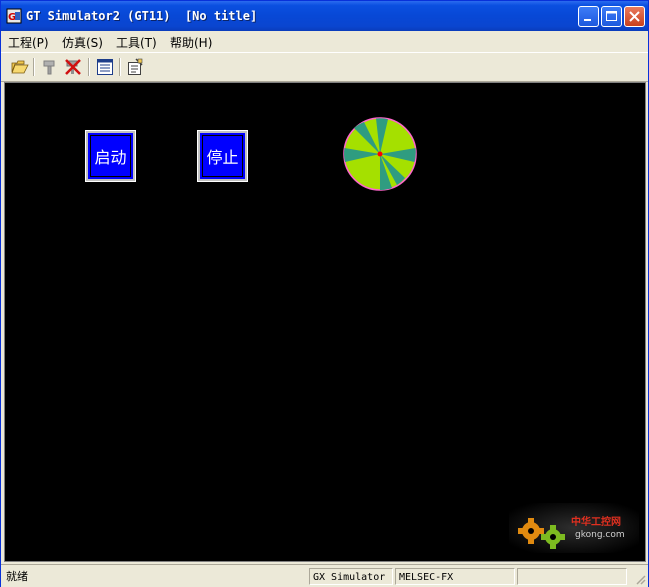 The height and width of the screenshot is (587, 649). I want to click on maximize-button, so click(611, 16).